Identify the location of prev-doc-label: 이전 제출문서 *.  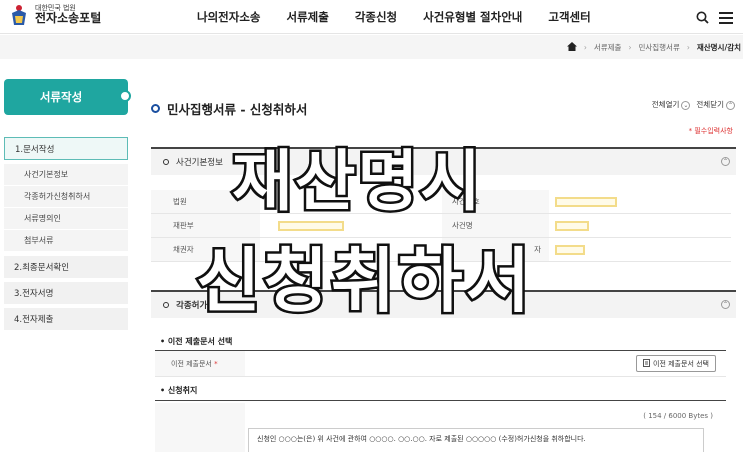
(200, 363).